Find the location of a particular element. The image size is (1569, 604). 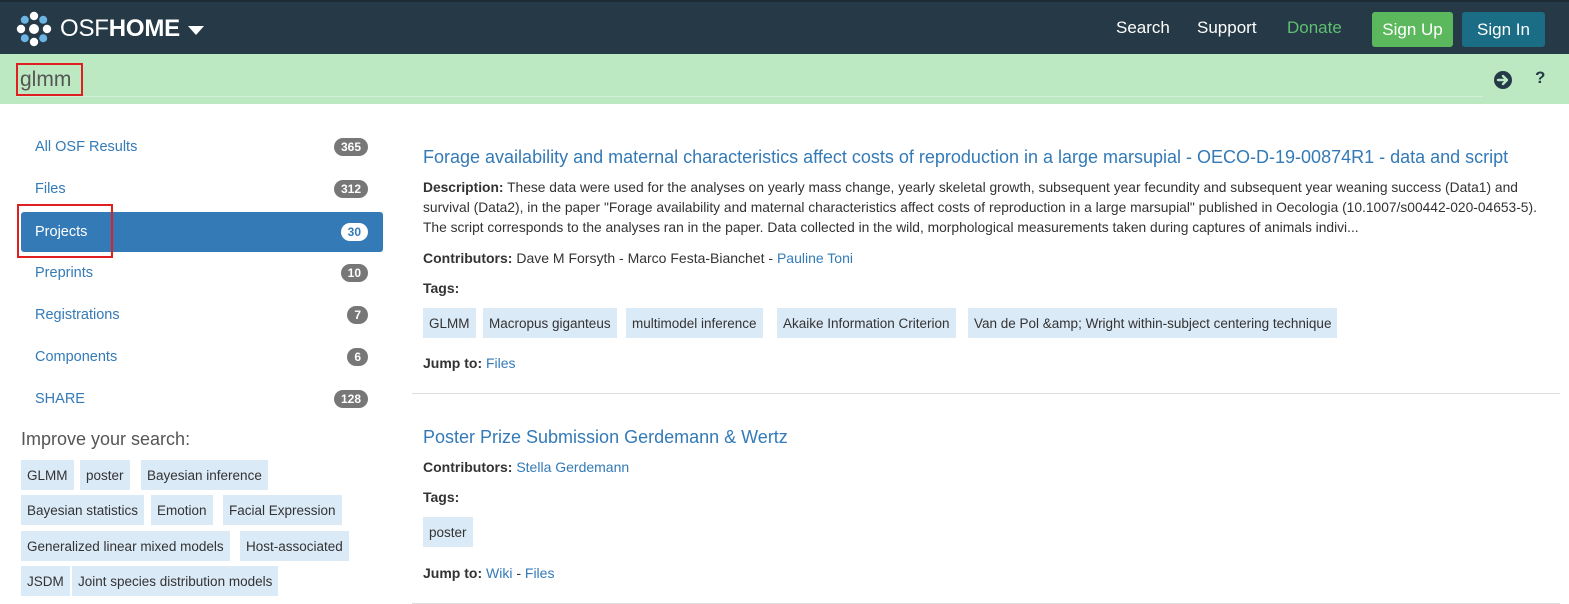

osf-logo-icon is located at coordinates (34, 29).